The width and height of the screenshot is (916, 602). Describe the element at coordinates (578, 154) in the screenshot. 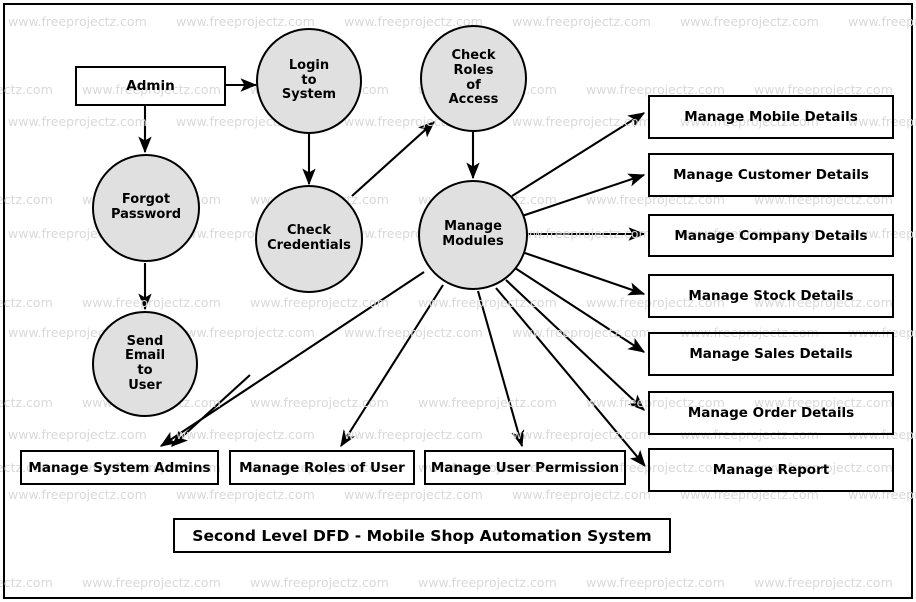

I see `flow-manage-modules-to-mobile-details` at that location.